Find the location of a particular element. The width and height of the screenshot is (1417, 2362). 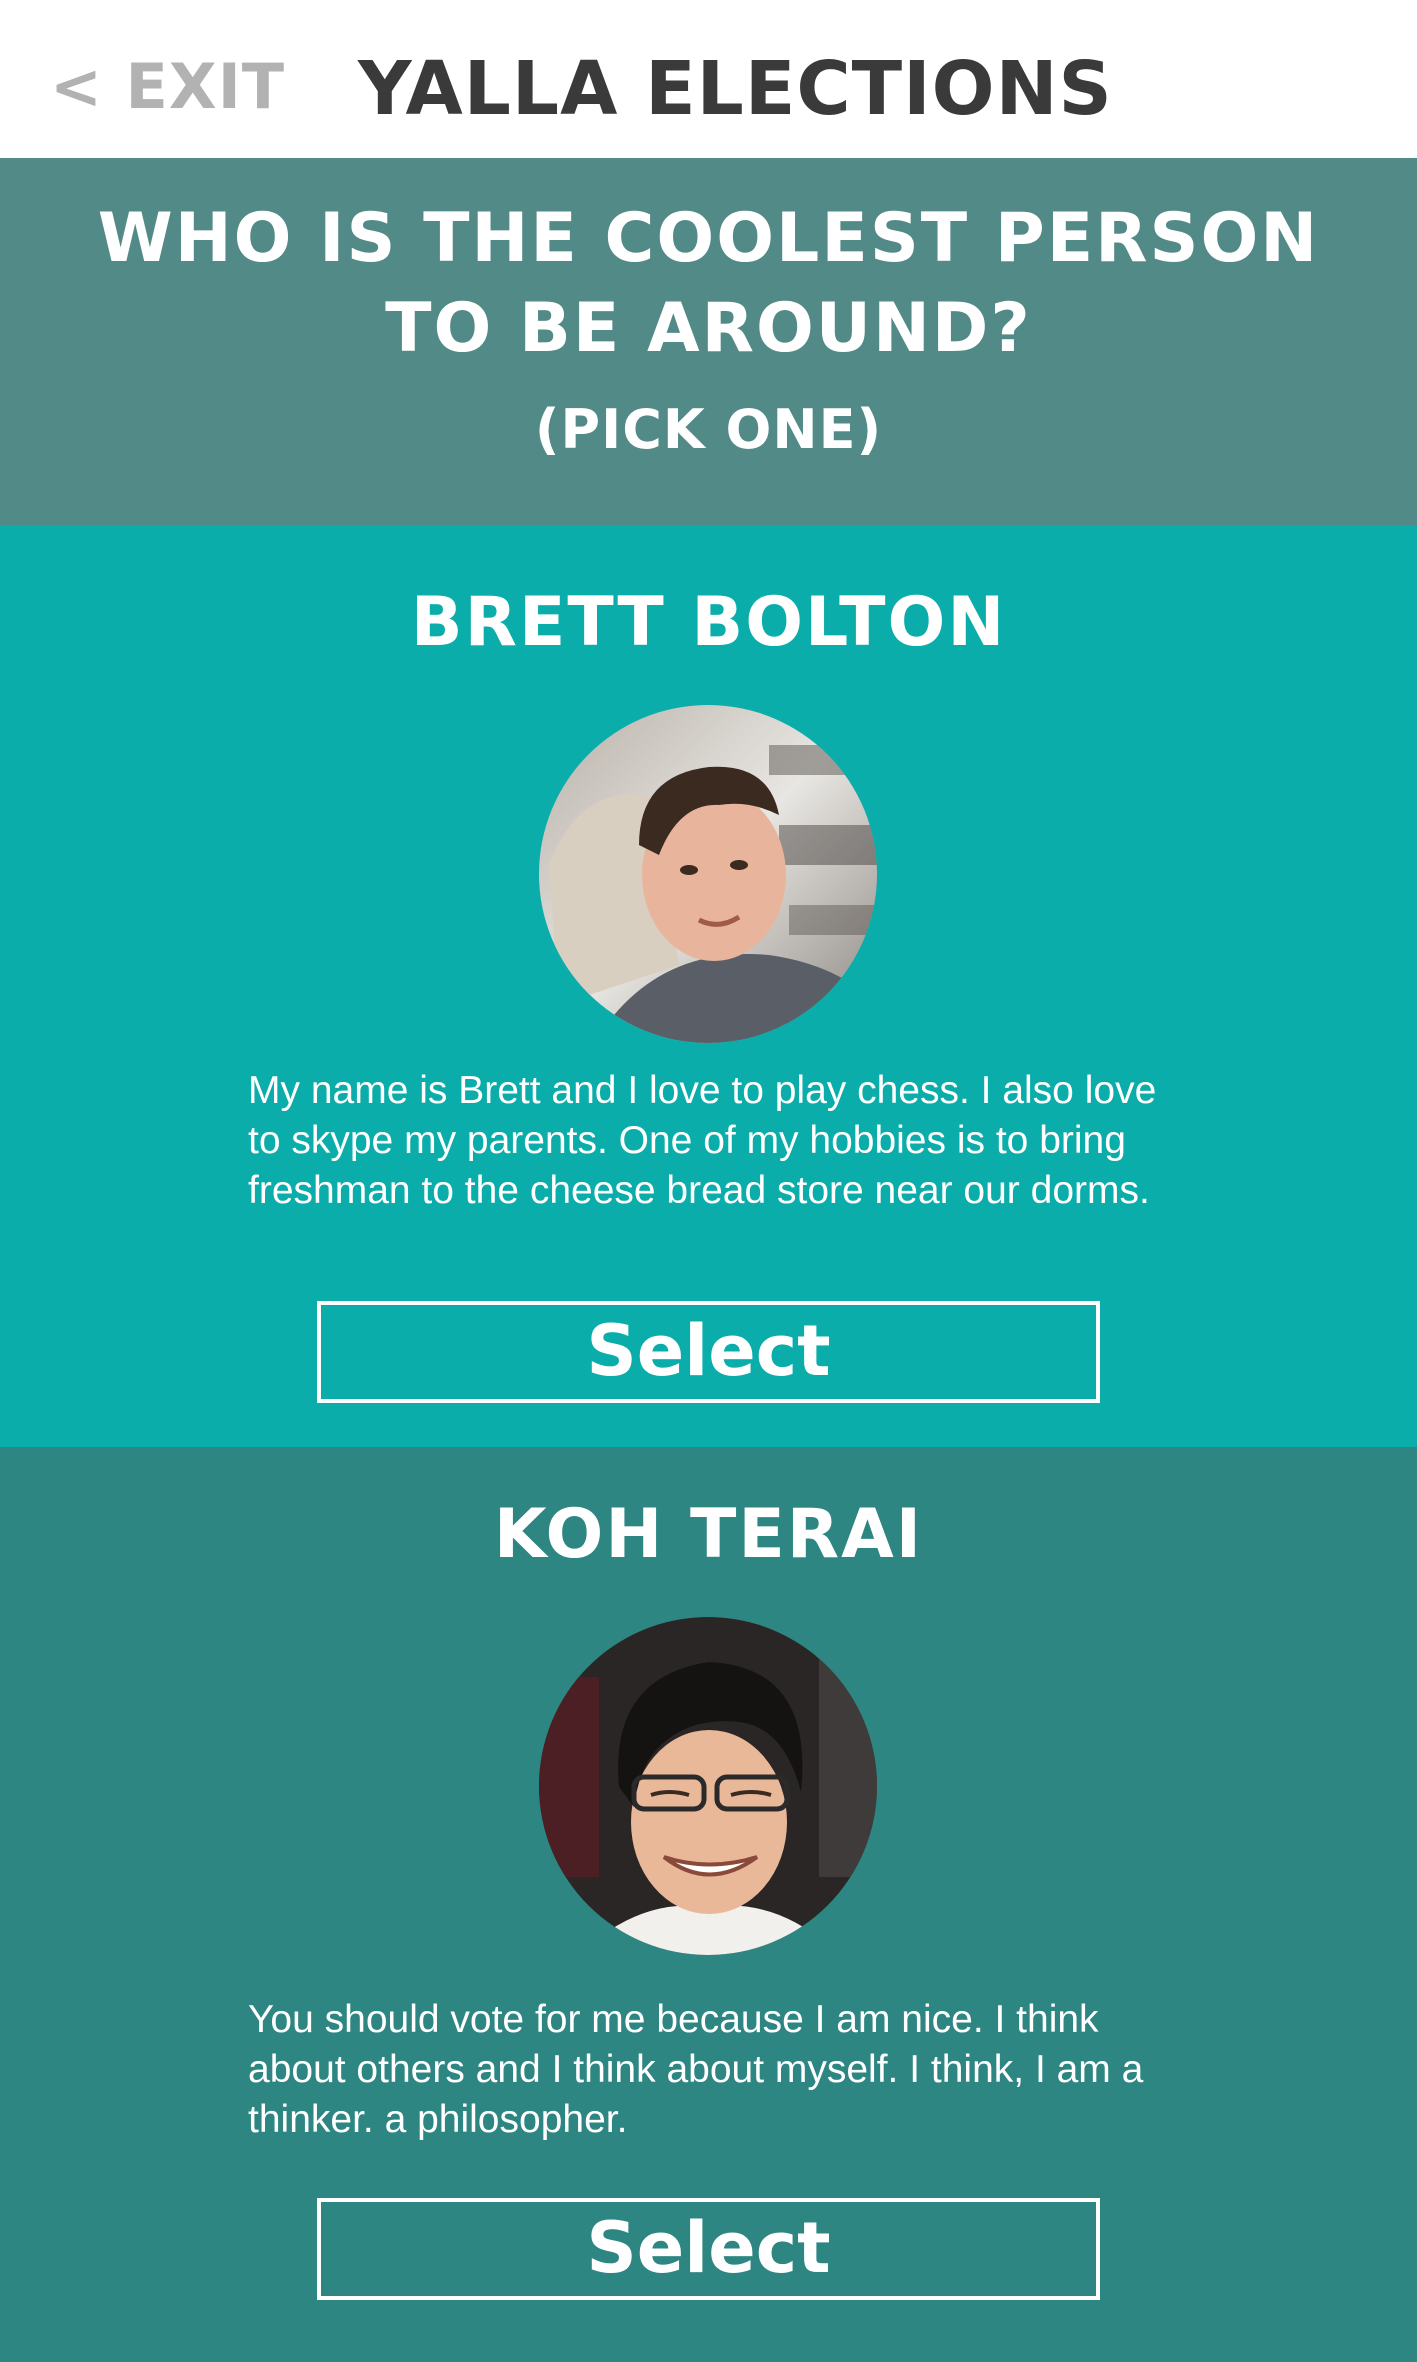

candidate-name: KOH TERAI is located at coordinates (708, 1534).